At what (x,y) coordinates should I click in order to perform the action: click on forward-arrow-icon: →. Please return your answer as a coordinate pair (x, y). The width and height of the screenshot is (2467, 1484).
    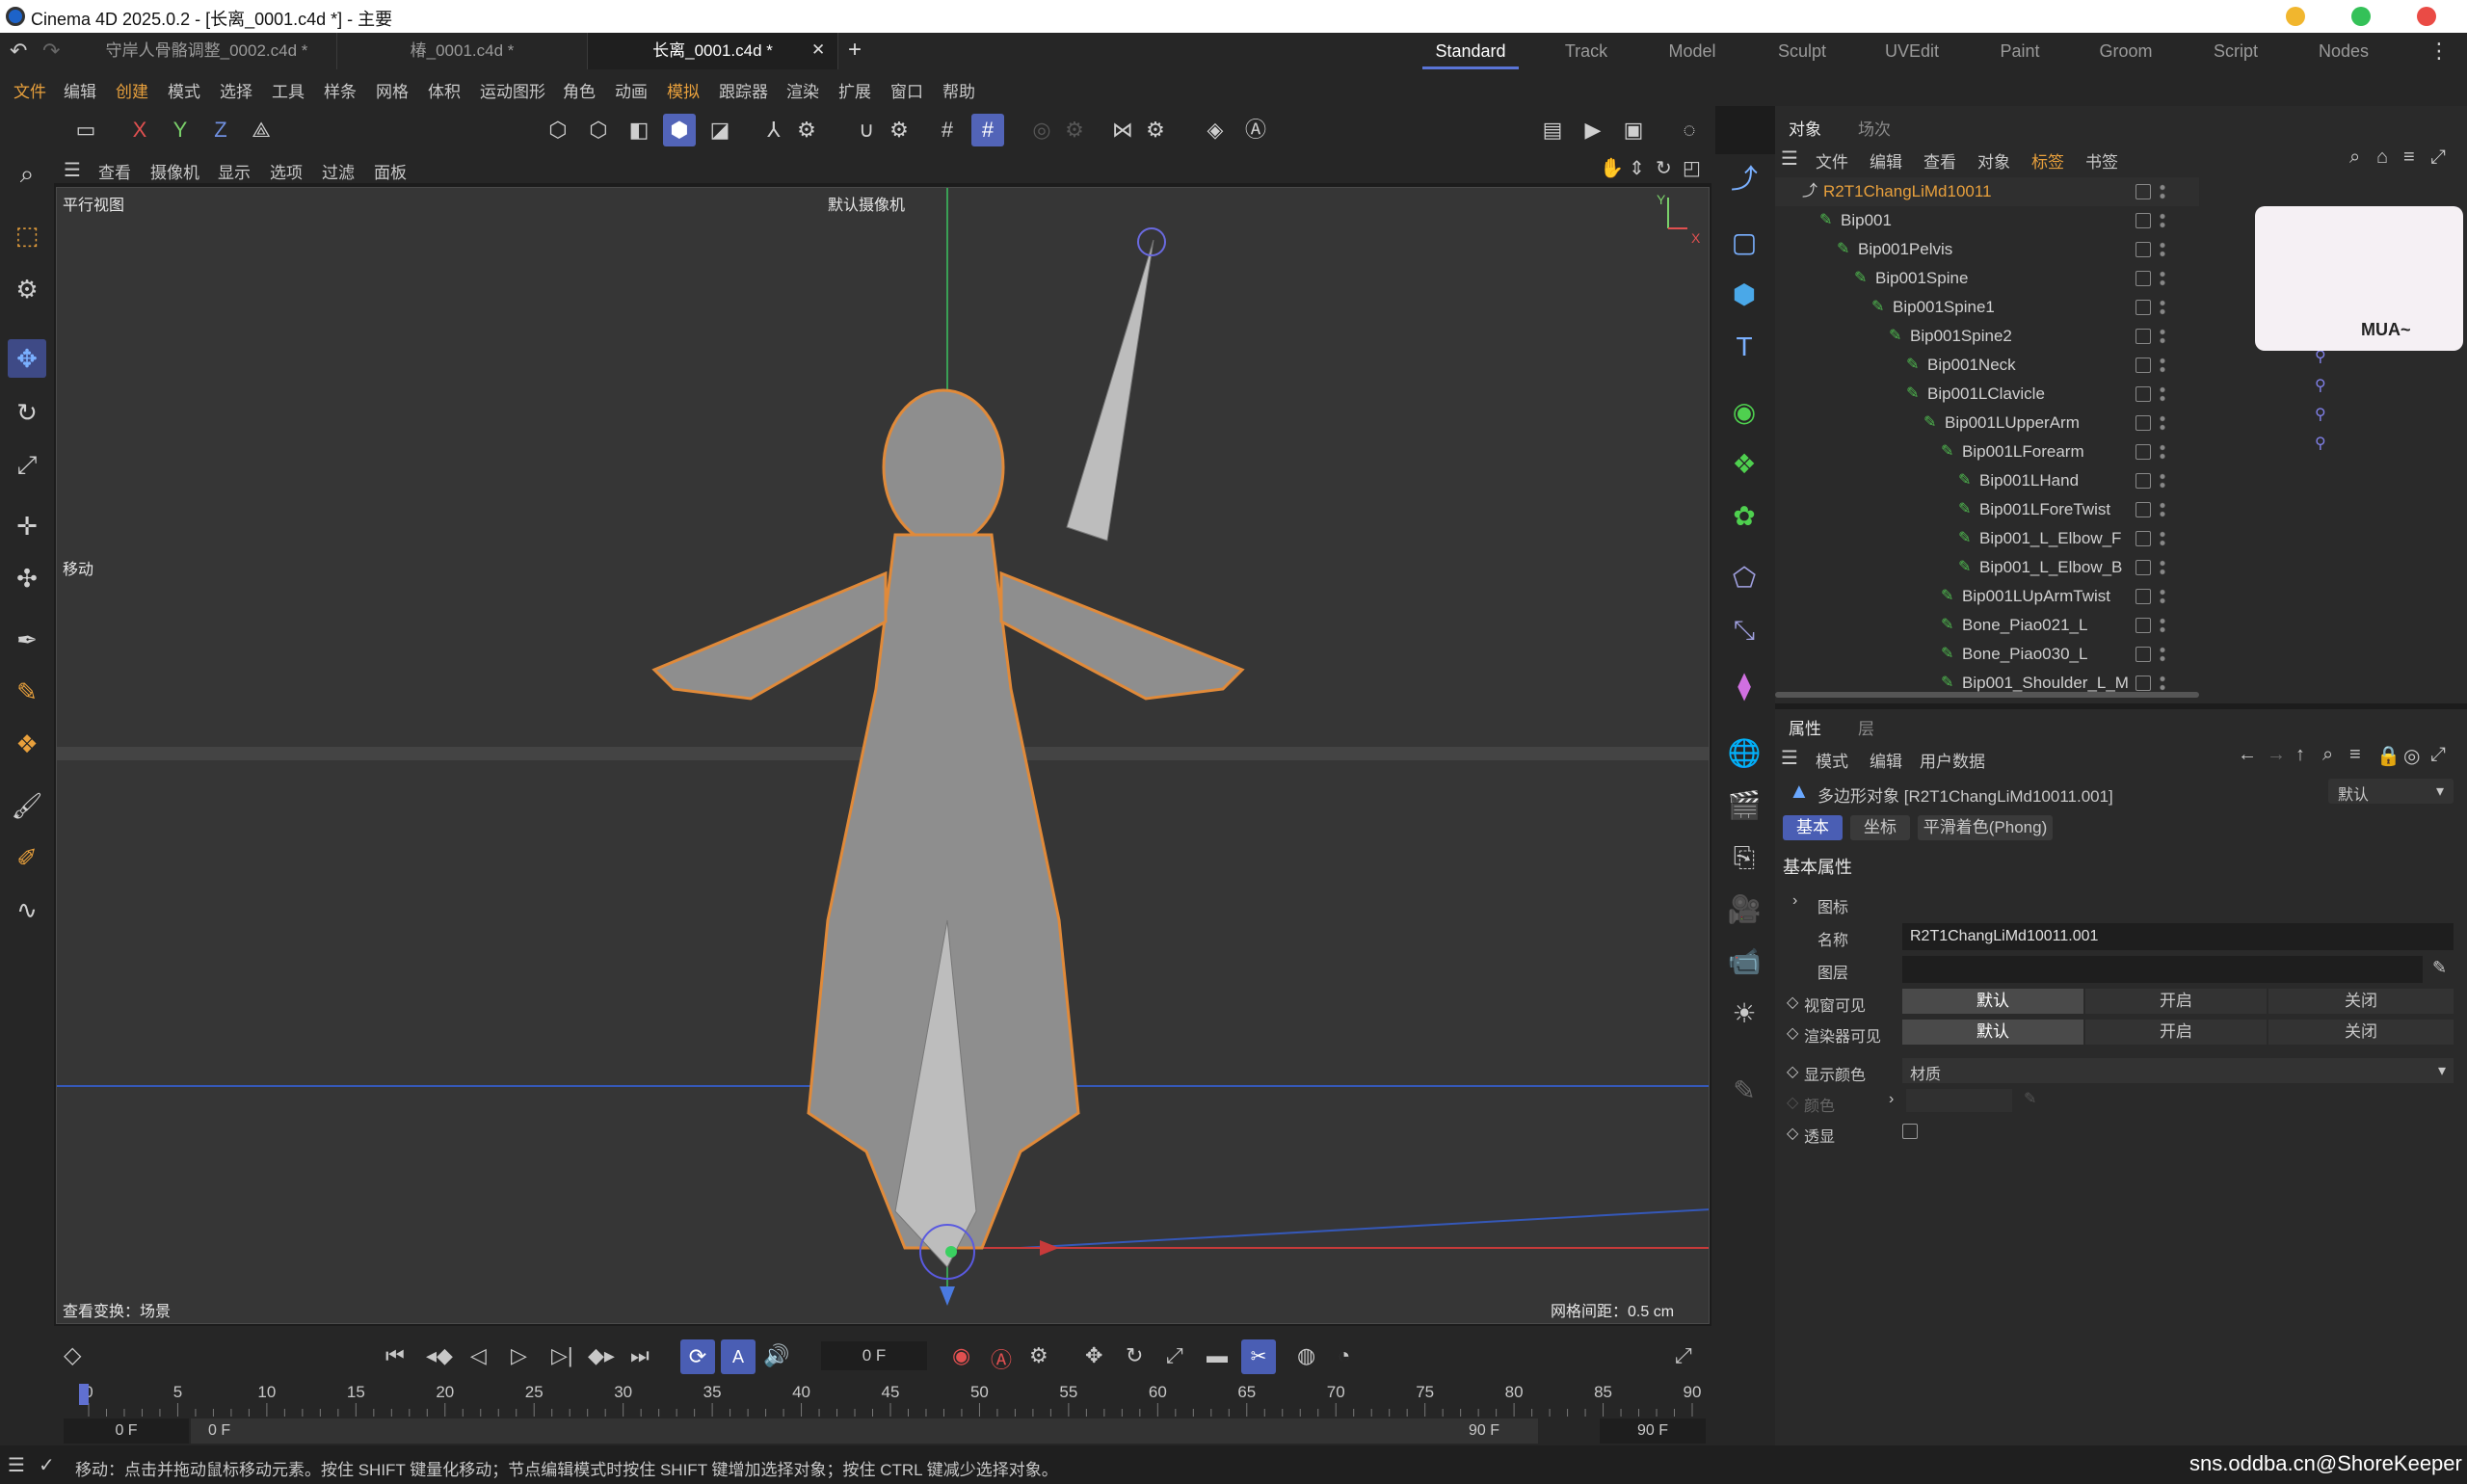
    Looking at the image, I should click on (2276, 755).